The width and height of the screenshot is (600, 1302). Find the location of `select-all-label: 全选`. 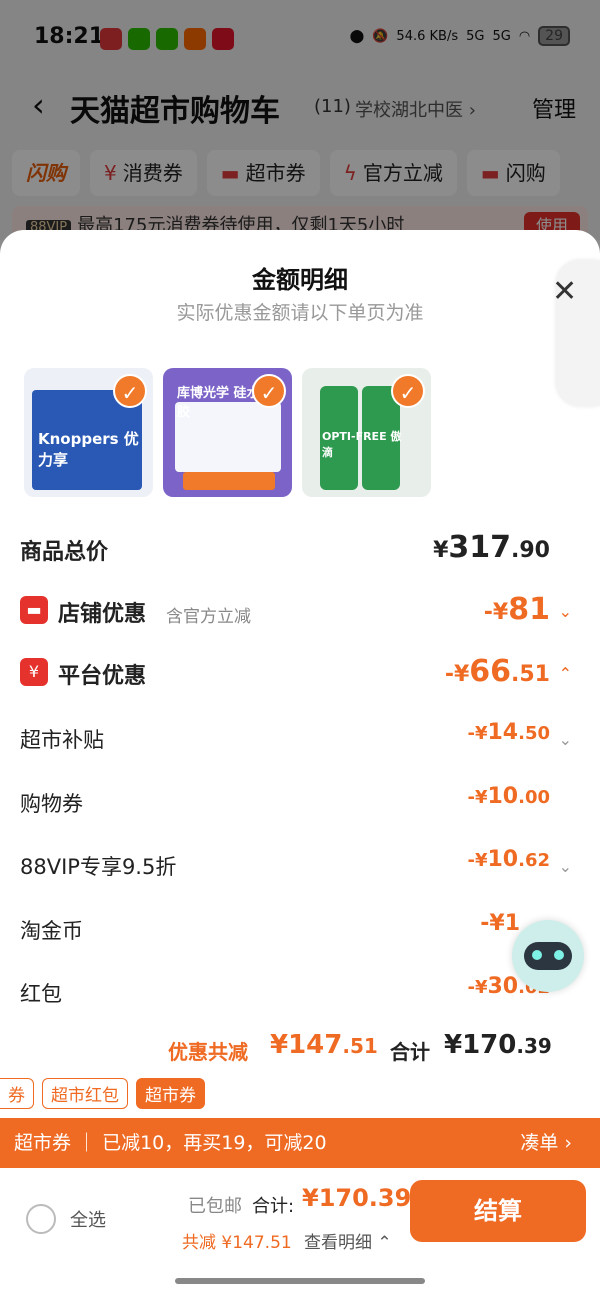

select-all-label: 全选 is located at coordinates (88, 1219).